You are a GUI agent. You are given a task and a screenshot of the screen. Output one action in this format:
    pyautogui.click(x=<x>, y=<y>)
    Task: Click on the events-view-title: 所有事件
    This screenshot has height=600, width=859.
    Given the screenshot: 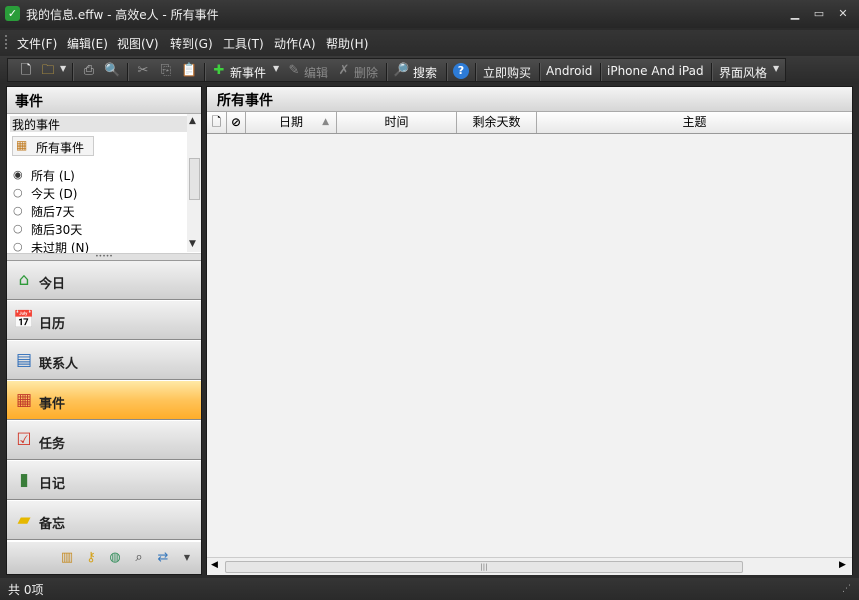 What is the action you would take?
    pyautogui.click(x=245, y=101)
    